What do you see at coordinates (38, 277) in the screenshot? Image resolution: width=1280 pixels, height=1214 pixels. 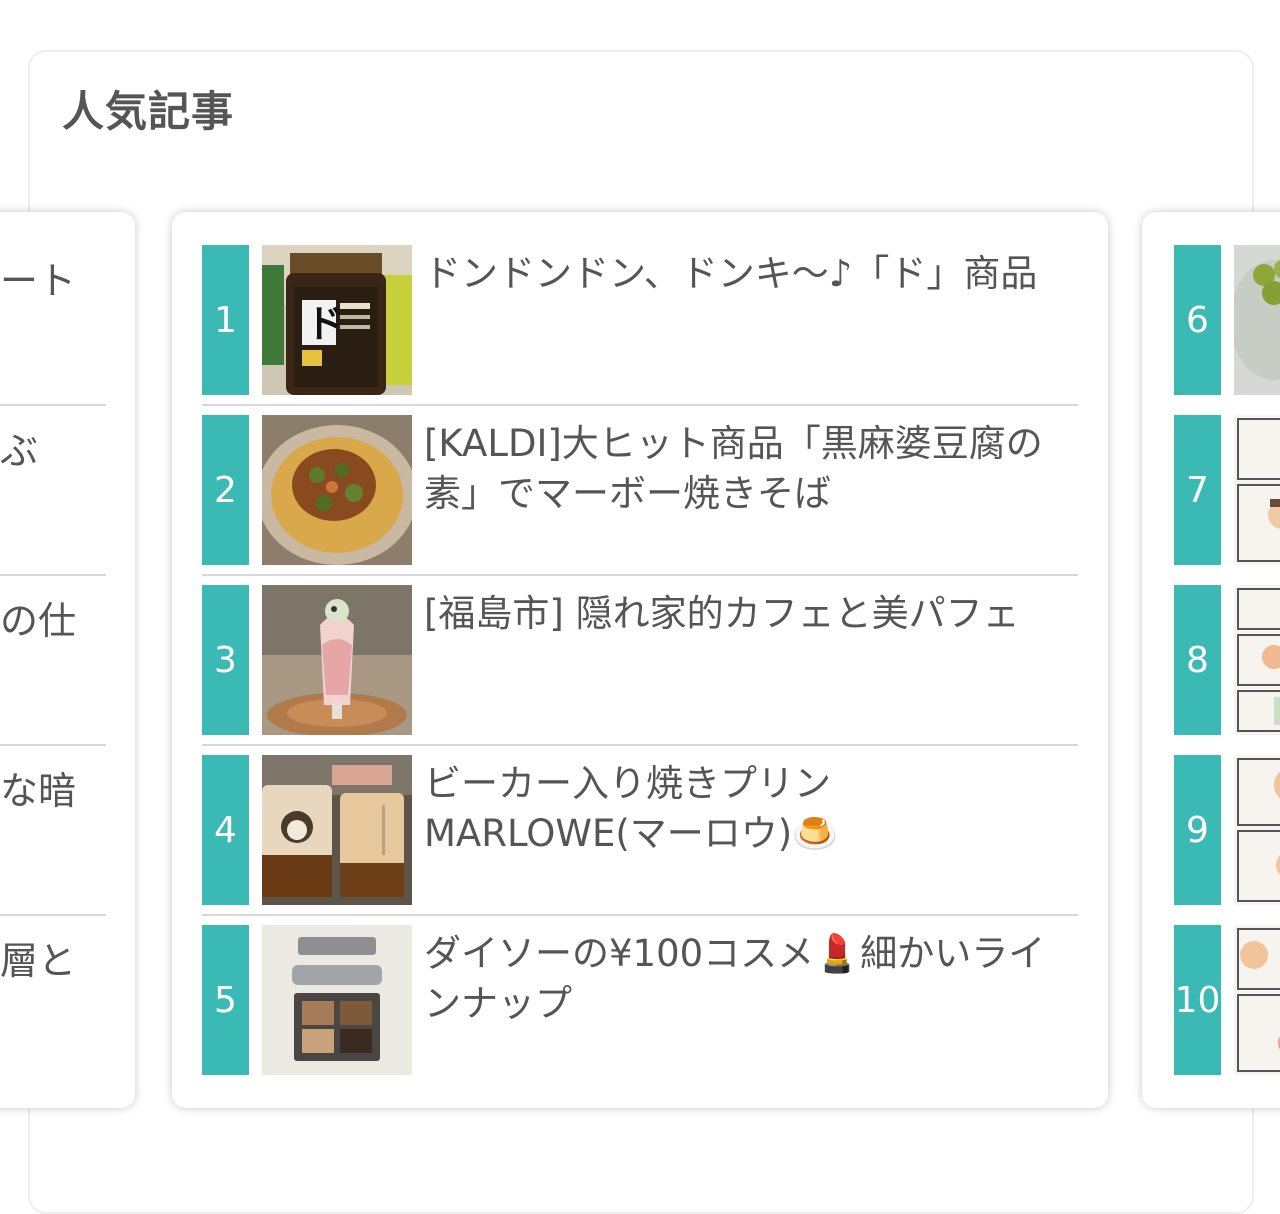 I see `article-title-snippet: ート` at bounding box center [38, 277].